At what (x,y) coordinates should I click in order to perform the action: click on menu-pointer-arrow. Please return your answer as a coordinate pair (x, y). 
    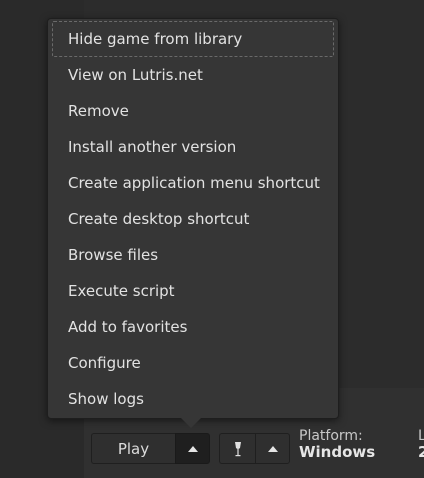
    Looking at the image, I should click on (191, 423).